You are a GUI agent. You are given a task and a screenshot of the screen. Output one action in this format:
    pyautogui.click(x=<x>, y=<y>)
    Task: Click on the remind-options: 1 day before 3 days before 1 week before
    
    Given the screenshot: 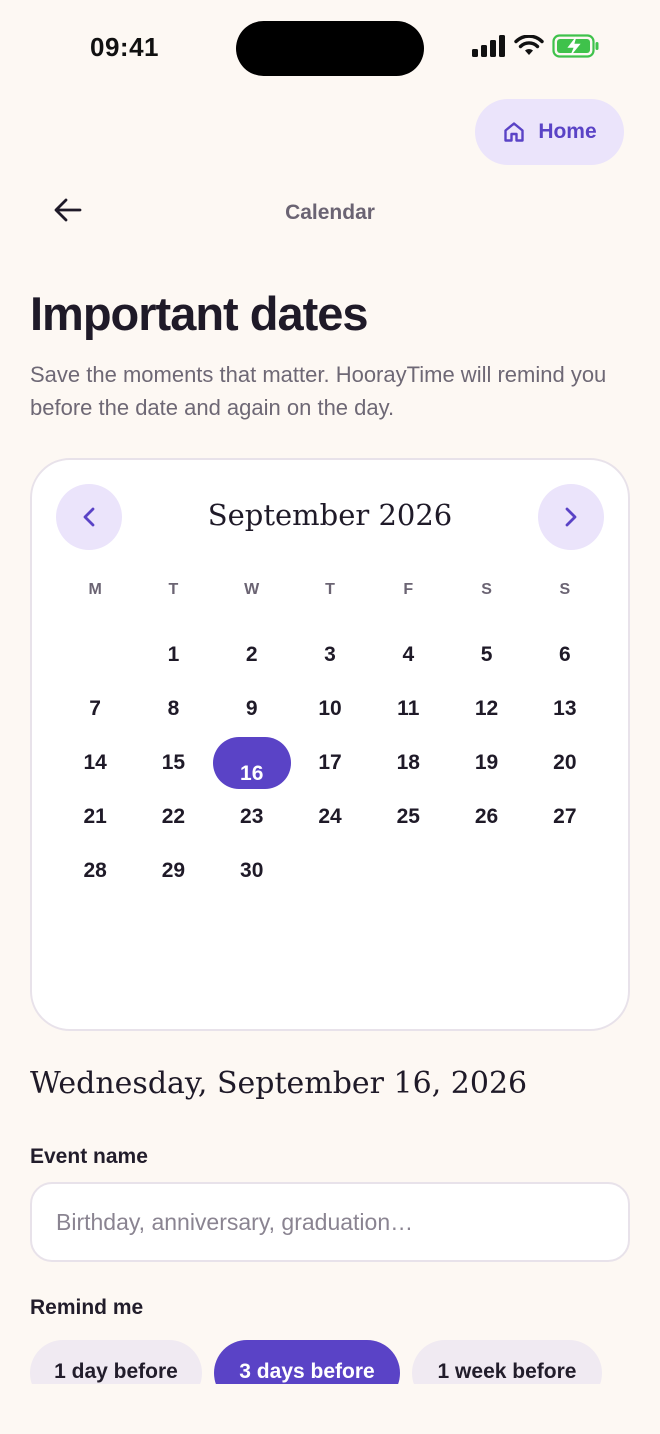 What is the action you would take?
    pyautogui.click(x=330, y=1362)
    